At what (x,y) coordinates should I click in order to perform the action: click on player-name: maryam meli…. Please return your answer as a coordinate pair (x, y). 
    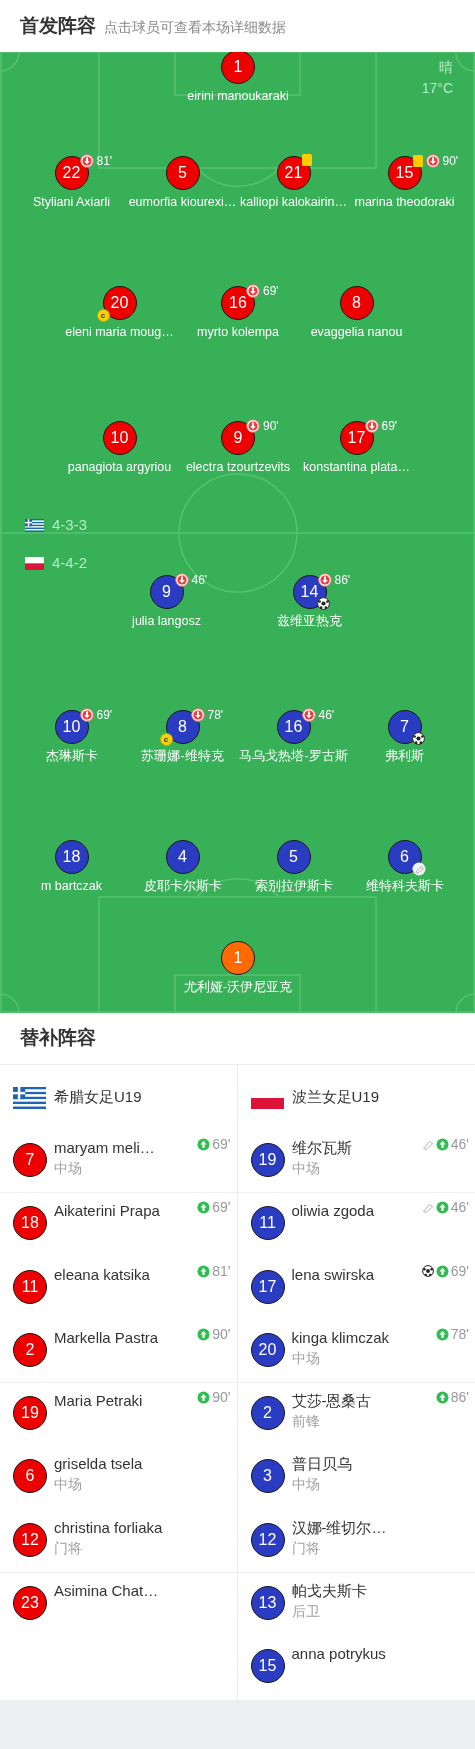
    Looking at the image, I should click on (122, 1147).